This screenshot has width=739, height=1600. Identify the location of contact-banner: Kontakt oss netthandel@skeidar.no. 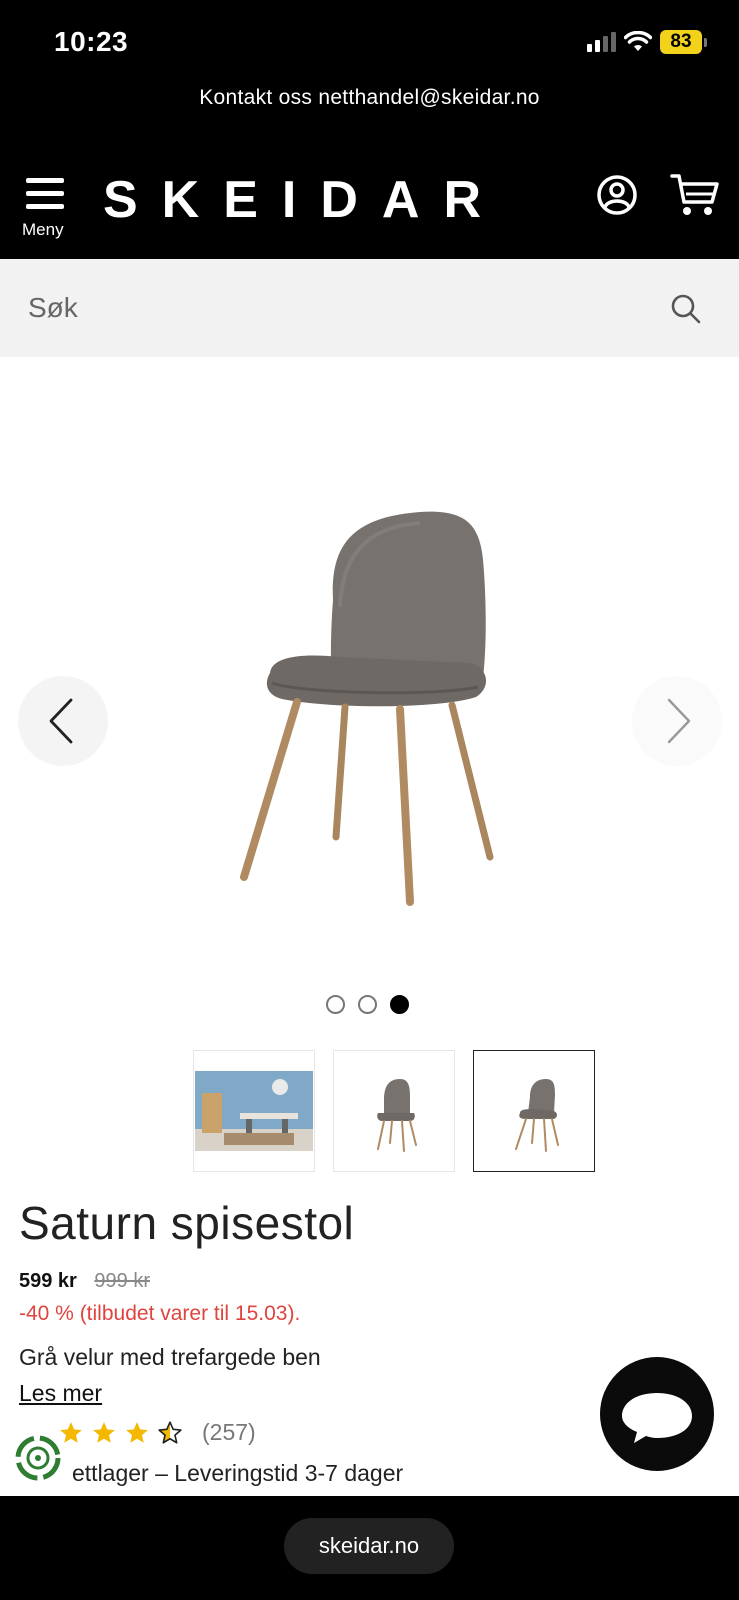
(369, 98).